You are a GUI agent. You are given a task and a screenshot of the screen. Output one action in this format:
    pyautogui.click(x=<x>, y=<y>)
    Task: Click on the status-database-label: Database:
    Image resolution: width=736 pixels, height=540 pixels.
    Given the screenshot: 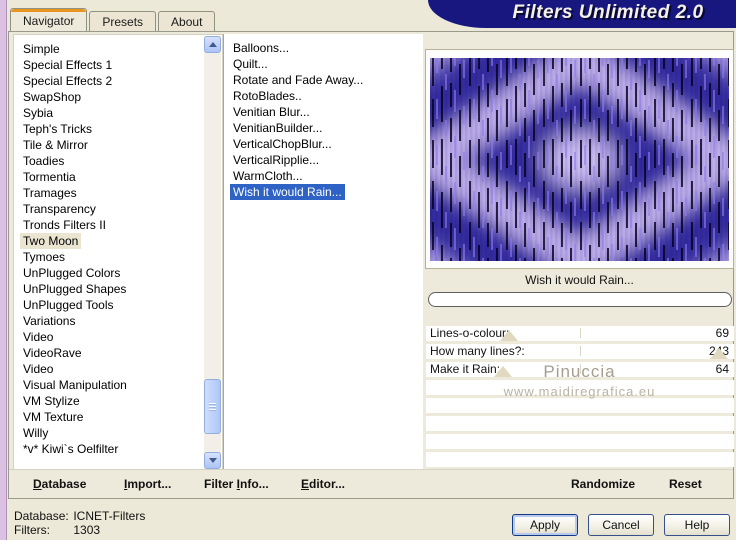 What is the action you would take?
    pyautogui.click(x=41, y=516)
    